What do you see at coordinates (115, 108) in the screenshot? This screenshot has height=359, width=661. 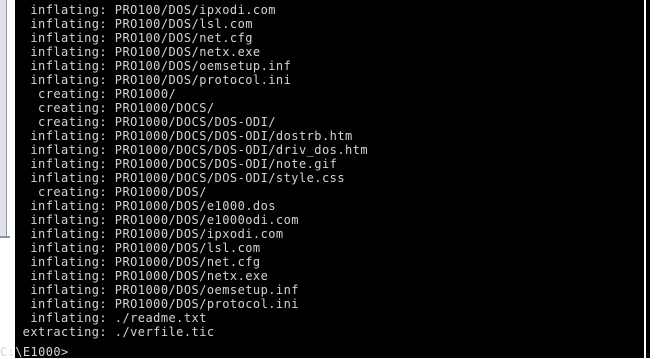 I see `console-line: creating: PRO1000/DOCS/` at bounding box center [115, 108].